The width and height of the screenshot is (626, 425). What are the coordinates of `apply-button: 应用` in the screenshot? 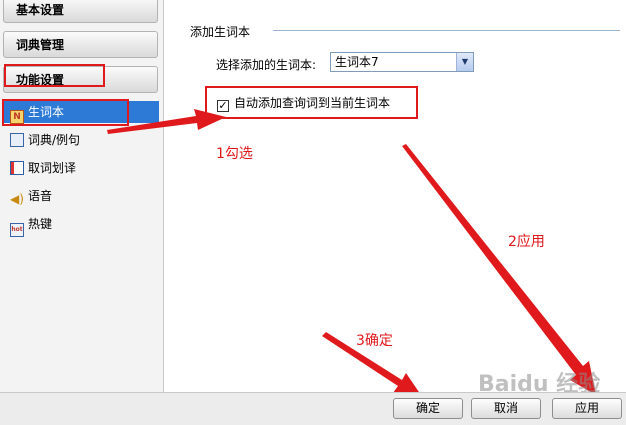 It's located at (587, 408).